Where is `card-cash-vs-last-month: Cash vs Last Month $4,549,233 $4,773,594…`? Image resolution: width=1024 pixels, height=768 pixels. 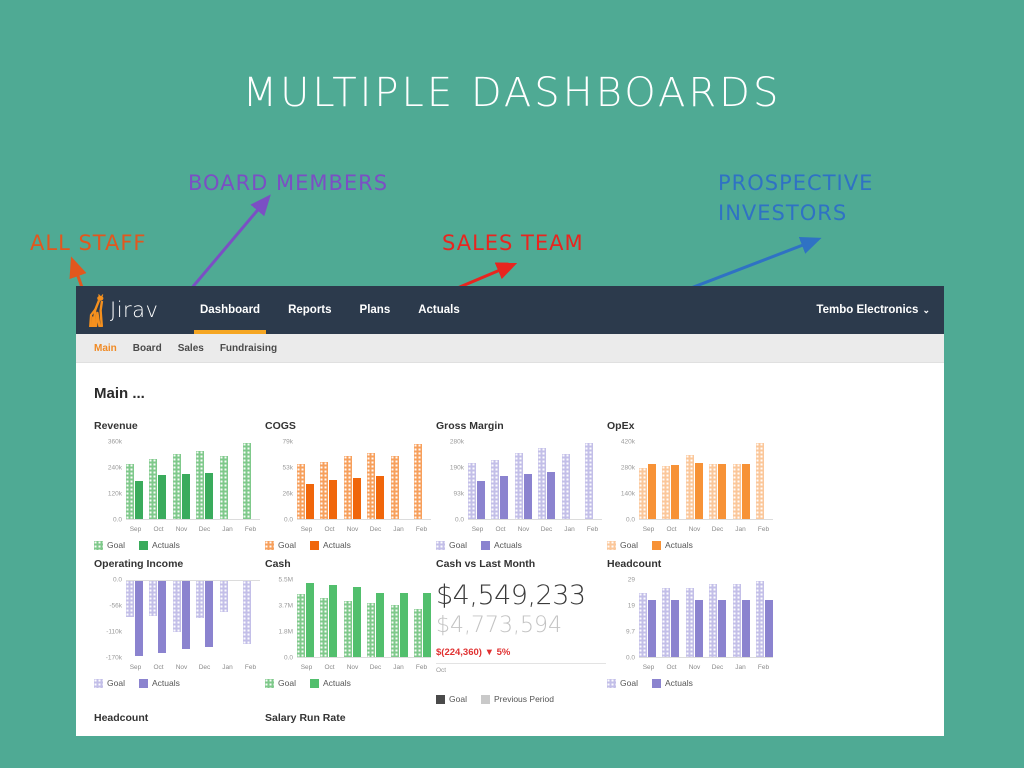
card-cash-vs-last-month: Cash vs Last Month $4,549,233 $4,773,594… is located at coordinates (521, 631).